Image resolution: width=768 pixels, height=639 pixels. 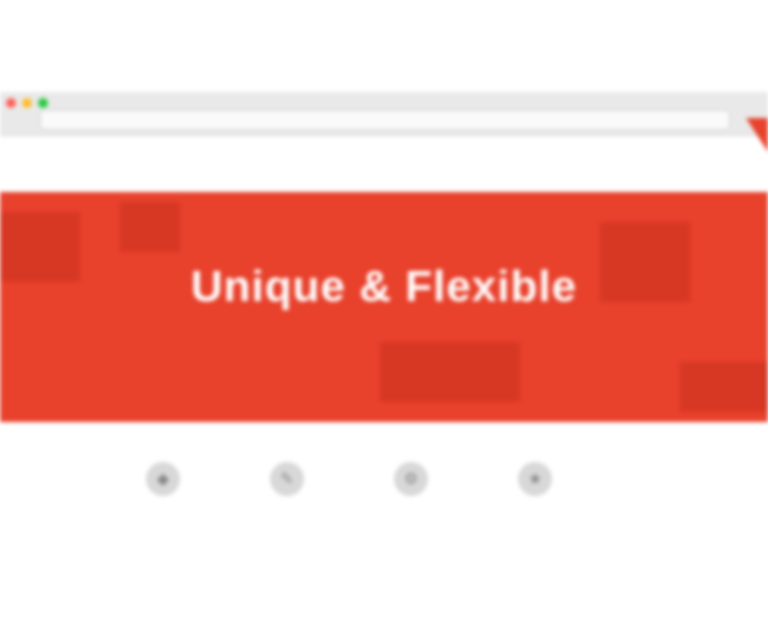 I want to click on main-nav, so click(x=380, y=177).